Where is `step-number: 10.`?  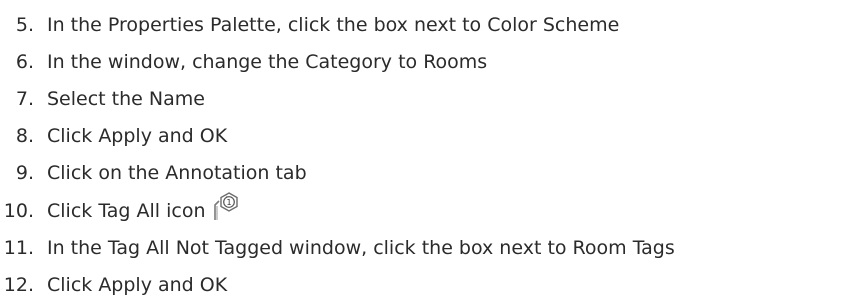 step-number: 10. is located at coordinates (18, 210).